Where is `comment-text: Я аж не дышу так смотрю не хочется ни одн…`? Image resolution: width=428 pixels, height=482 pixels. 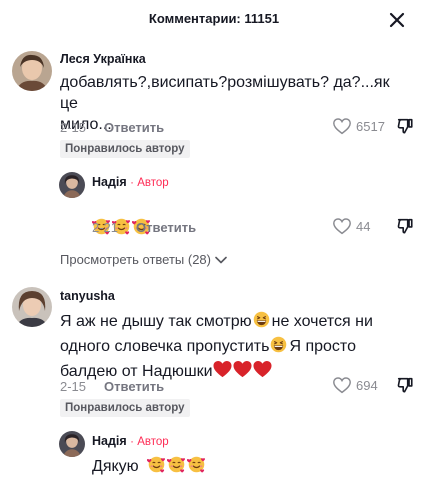 comment-text: Я аж не дышу так смотрю не хочется ни одн… is located at coordinates (240, 346).